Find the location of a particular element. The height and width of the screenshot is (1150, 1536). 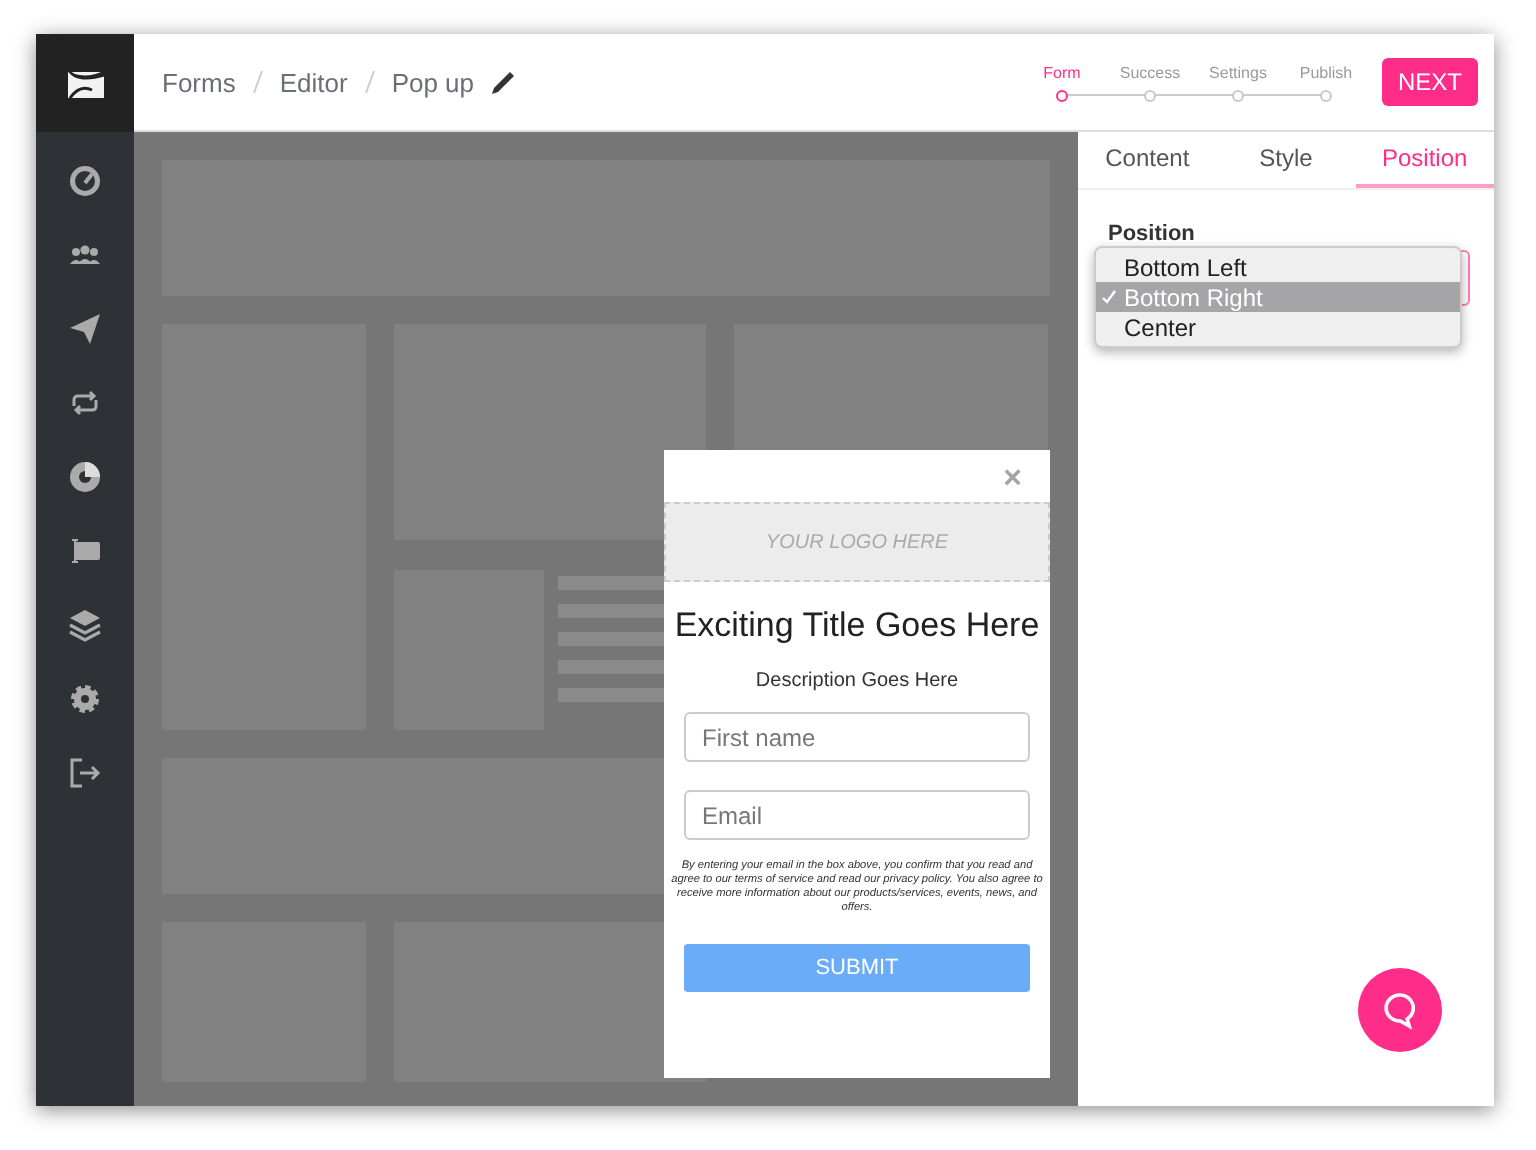

step-tab: Settings is located at coordinates (1237, 82).